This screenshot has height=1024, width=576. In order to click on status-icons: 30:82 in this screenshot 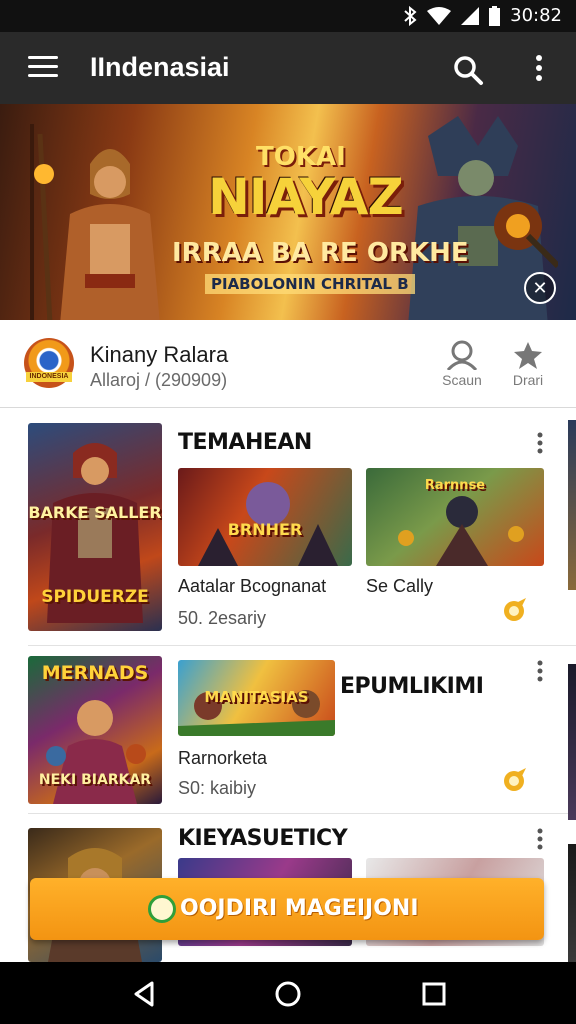, I will do `click(482, 15)`.